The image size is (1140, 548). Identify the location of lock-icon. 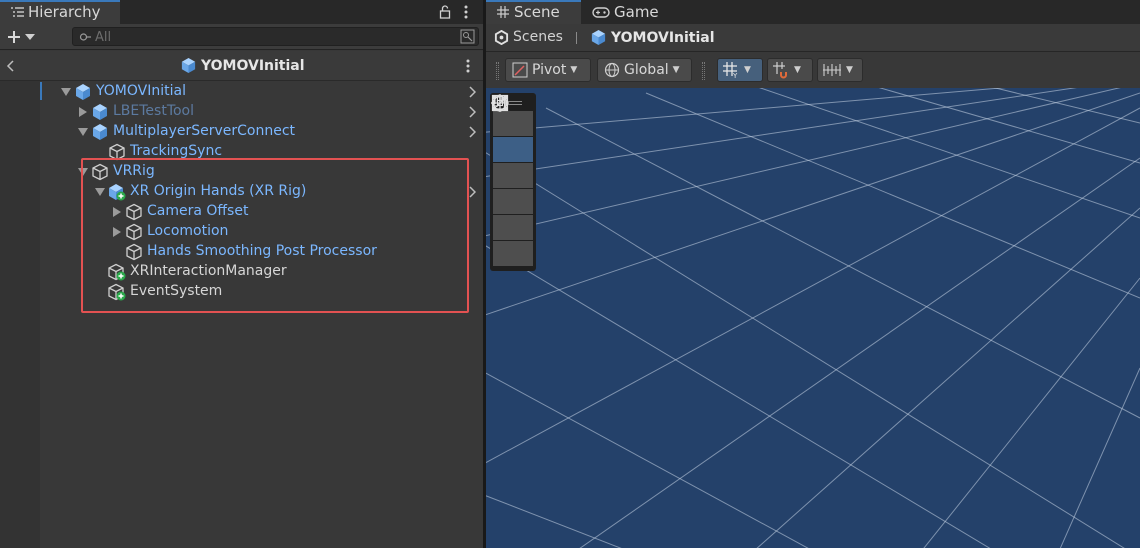
(445, 12).